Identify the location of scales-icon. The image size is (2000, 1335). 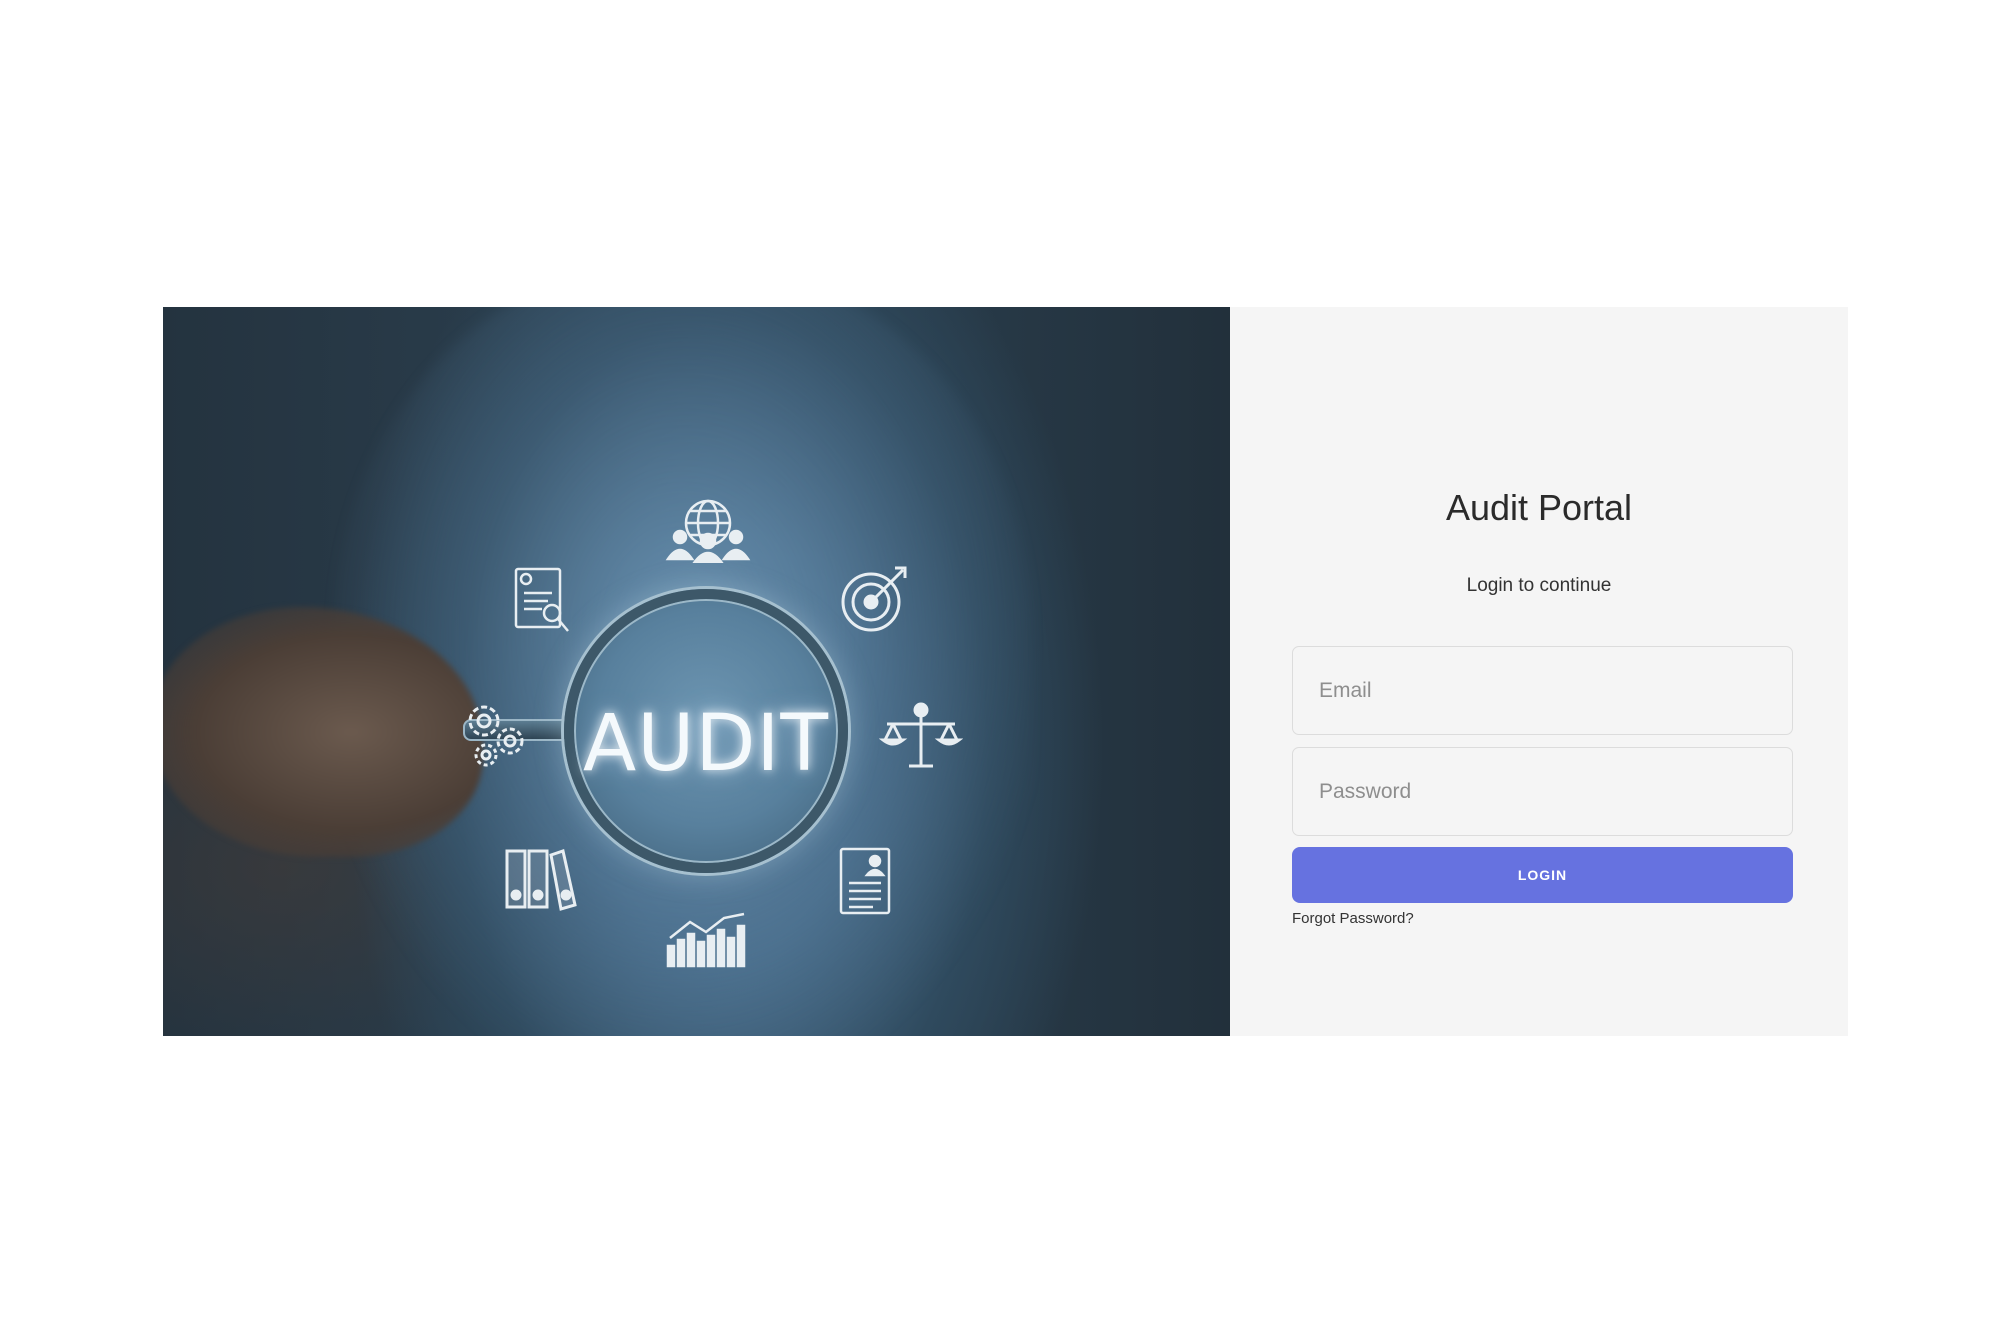
(921, 735).